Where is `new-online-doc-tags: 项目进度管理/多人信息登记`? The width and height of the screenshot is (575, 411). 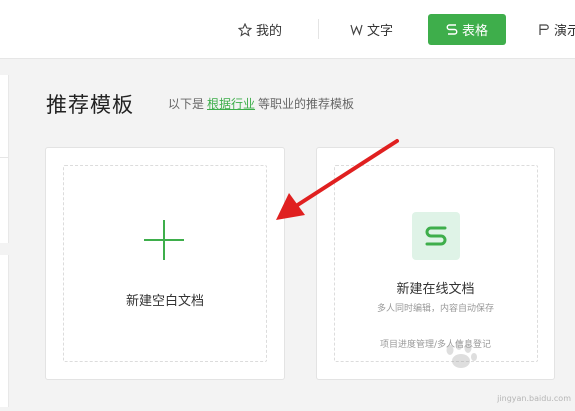
new-online-doc-tags: 项目进度管理/多人信息登记 is located at coordinates (435, 345).